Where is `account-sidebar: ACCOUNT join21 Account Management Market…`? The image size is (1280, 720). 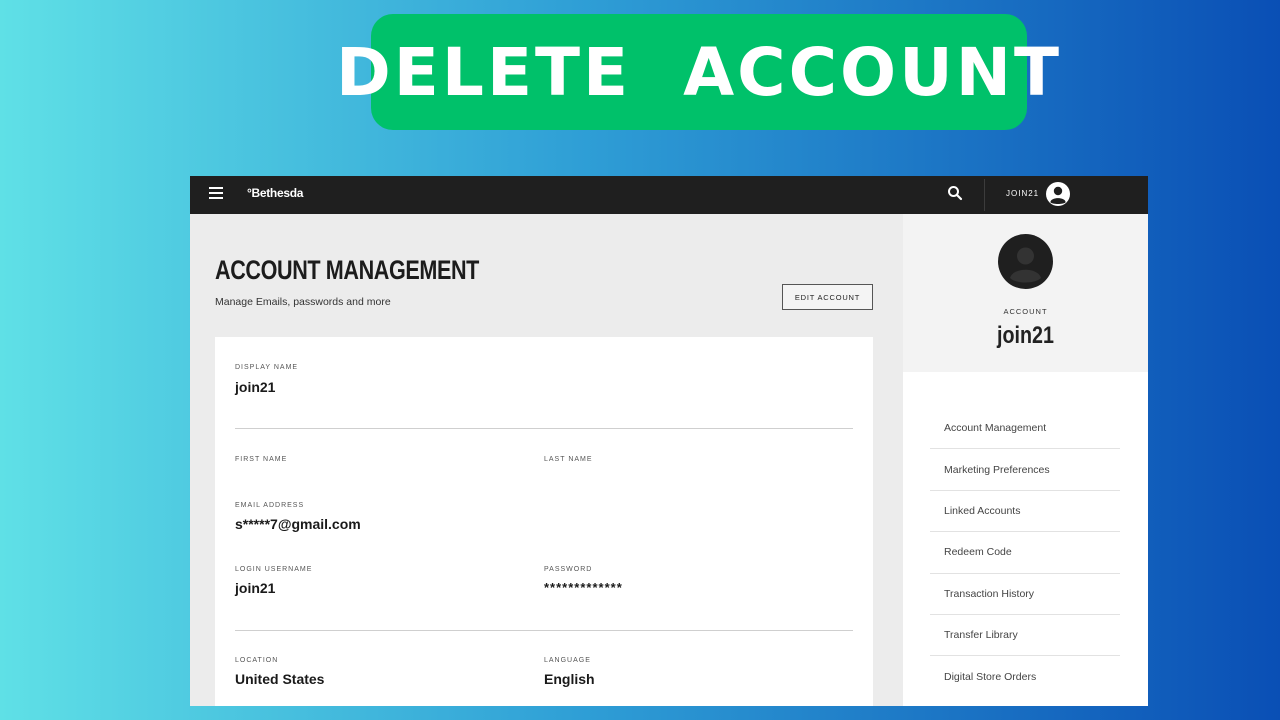
account-sidebar: ACCOUNT join21 Account Management Market… is located at coordinates (1025, 460).